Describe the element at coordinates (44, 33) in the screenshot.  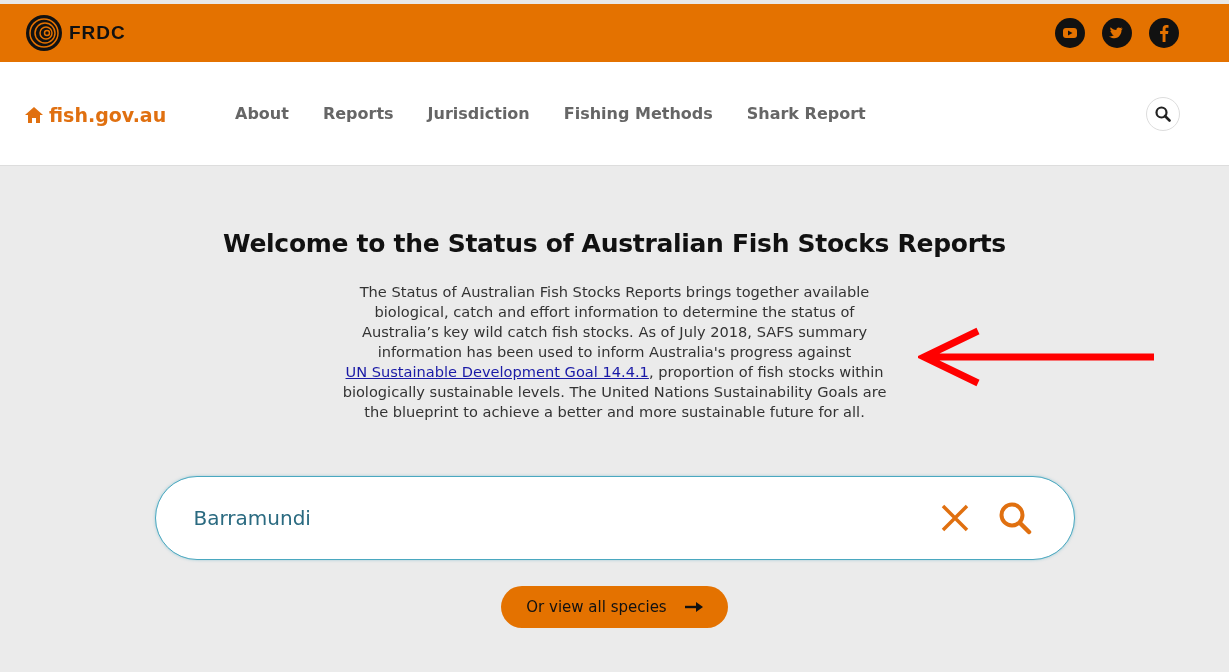
I see `spiral-logo-icon` at that location.